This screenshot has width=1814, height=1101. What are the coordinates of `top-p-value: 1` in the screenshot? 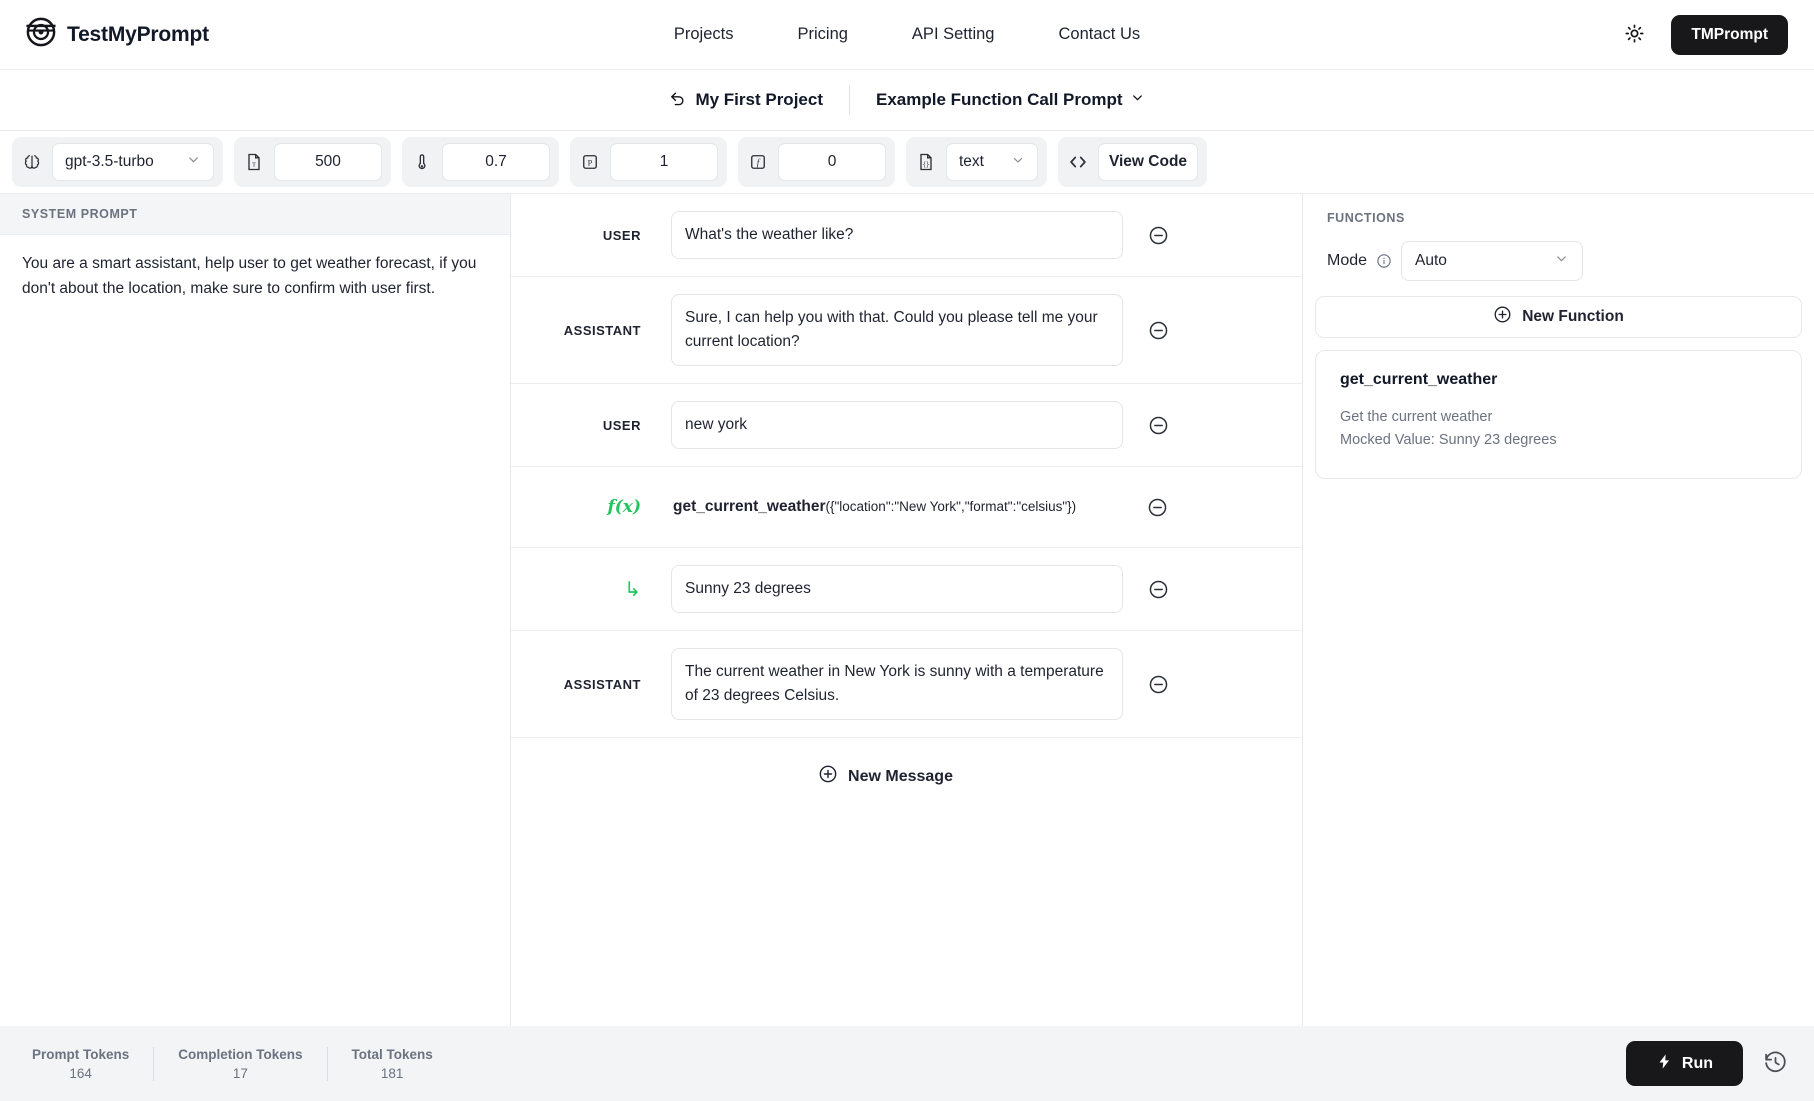 It's located at (664, 161).